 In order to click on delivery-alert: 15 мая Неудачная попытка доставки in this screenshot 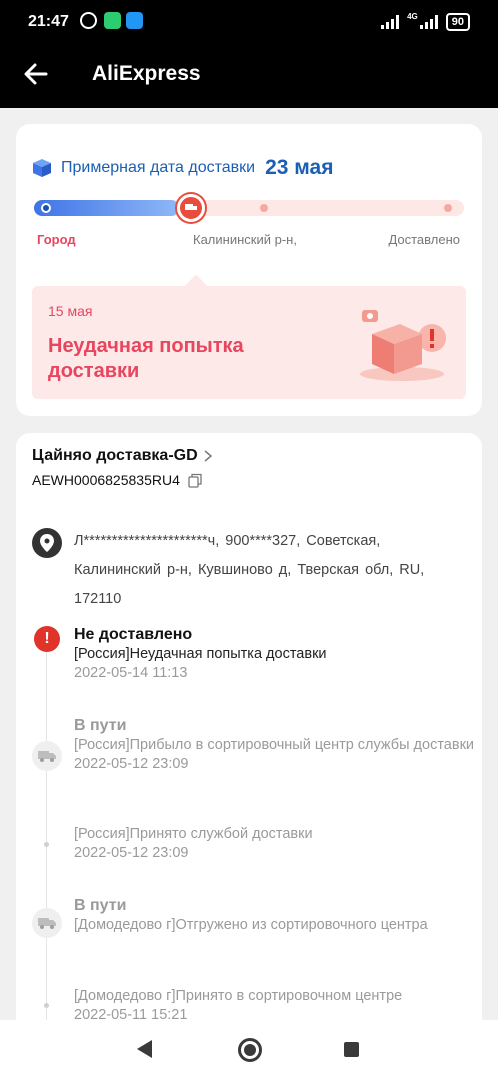, I will do `click(249, 336)`.